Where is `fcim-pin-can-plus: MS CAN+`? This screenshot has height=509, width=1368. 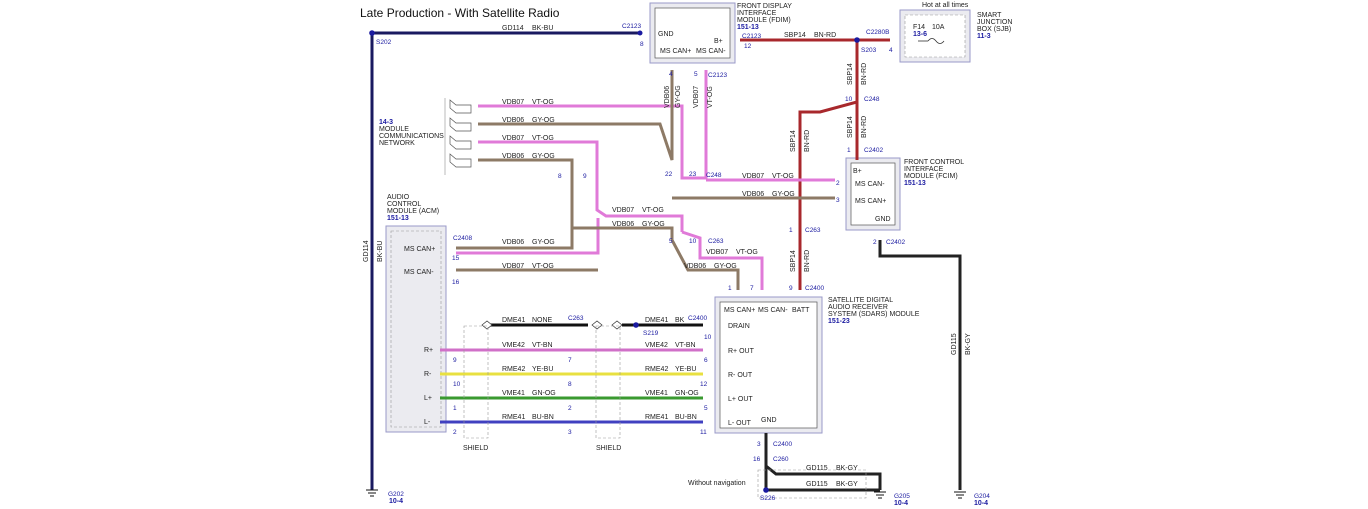 fcim-pin-can-plus: MS CAN+ is located at coordinates (870, 201).